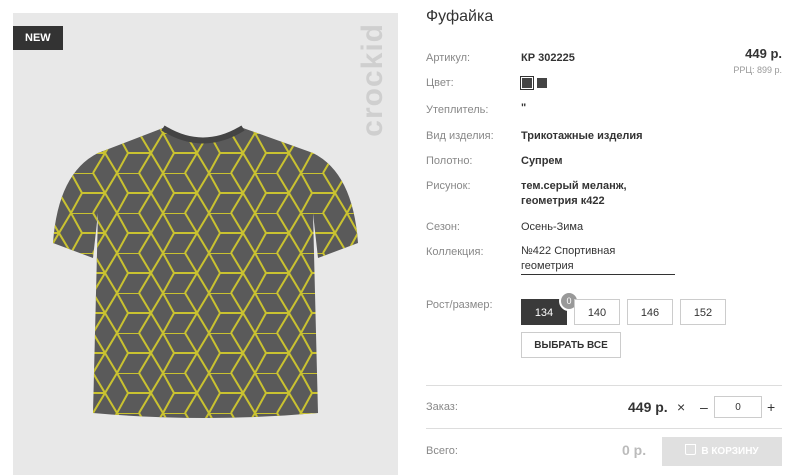 The width and height of the screenshot is (800, 475). I want to click on product-title: Фуфайка, so click(460, 16).